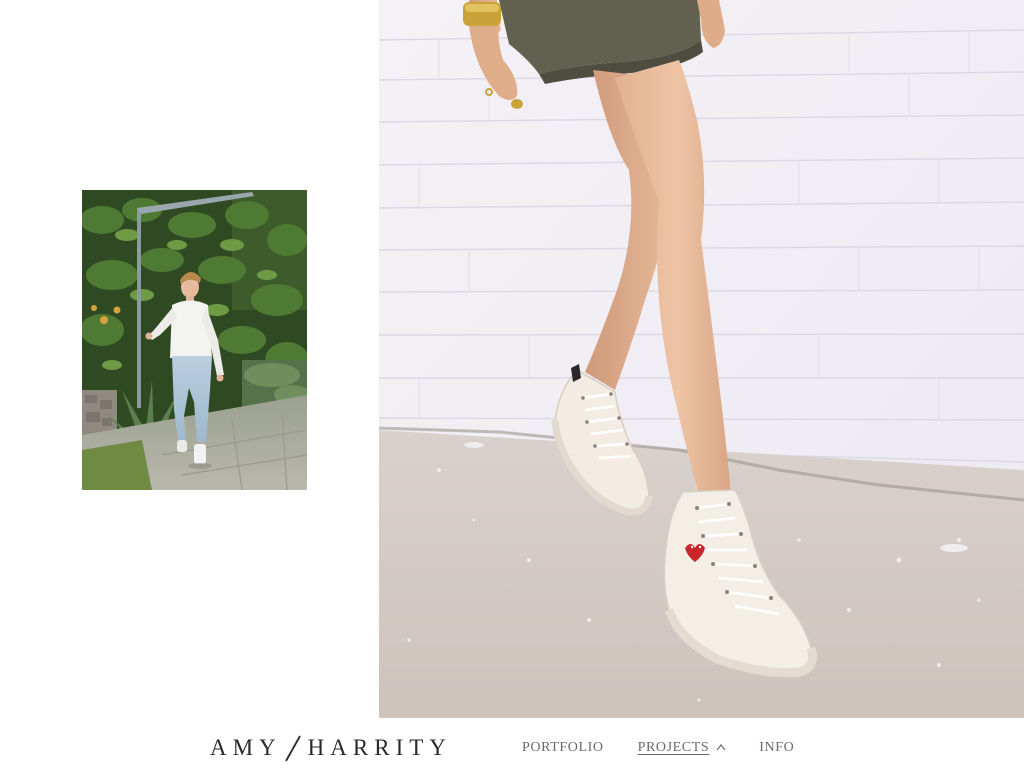 Image resolution: width=1024 pixels, height=778 pixels. I want to click on nav-item-portfolio: PORTFOLIO, so click(563, 748).